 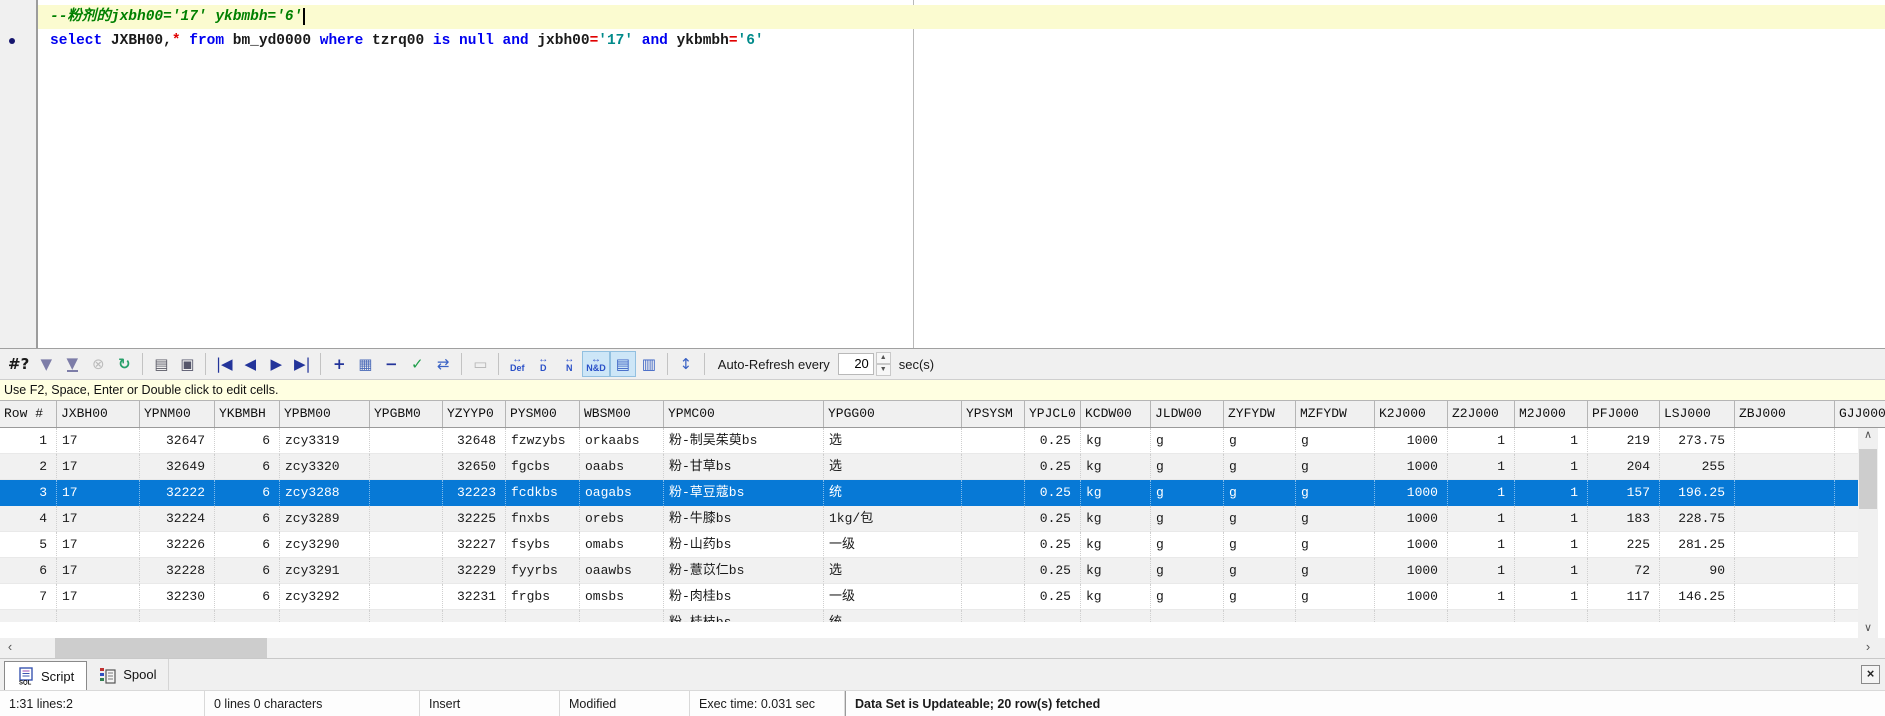 I want to click on cell: zcy3290, so click(x=325, y=545).